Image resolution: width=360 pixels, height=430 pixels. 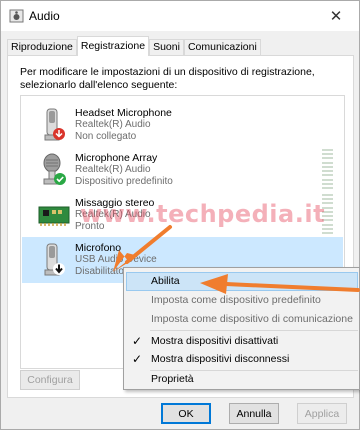 What do you see at coordinates (106, 136) in the screenshot?
I see `device-status: Non collegato` at bounding box center [106, 136].